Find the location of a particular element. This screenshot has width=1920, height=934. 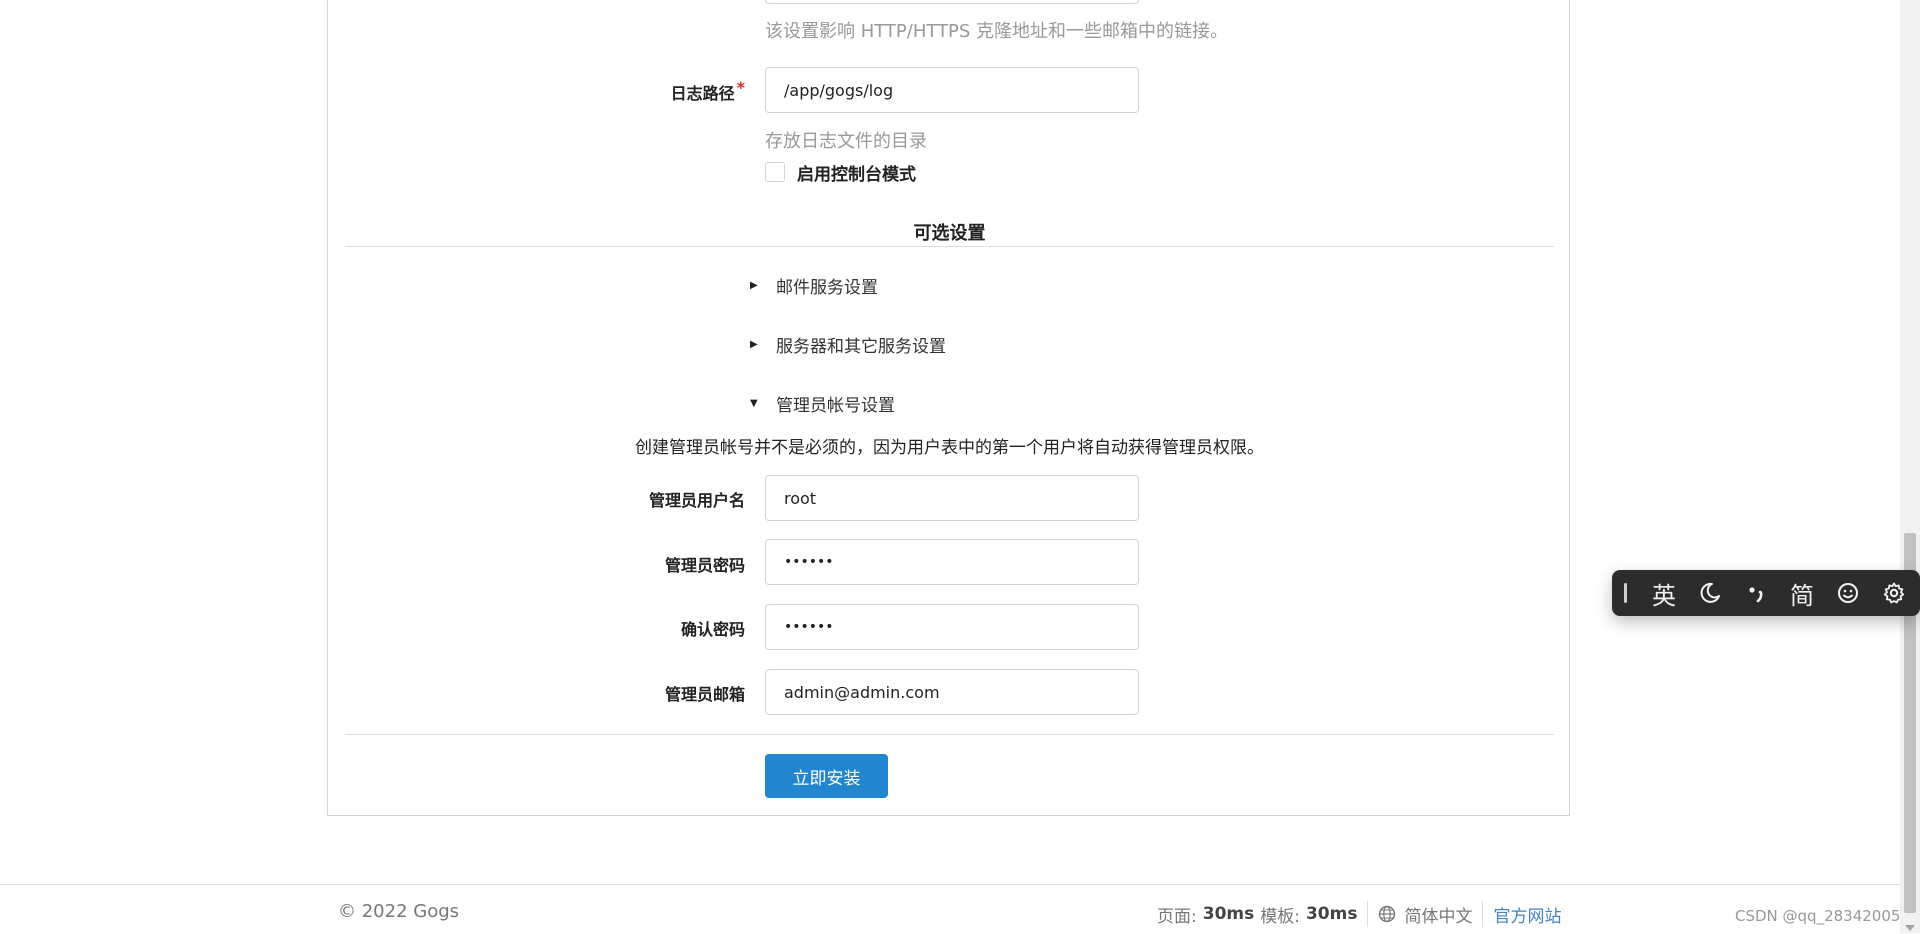

console-mode-label: 启用控制台模式 is located at coordinates (856, 174).